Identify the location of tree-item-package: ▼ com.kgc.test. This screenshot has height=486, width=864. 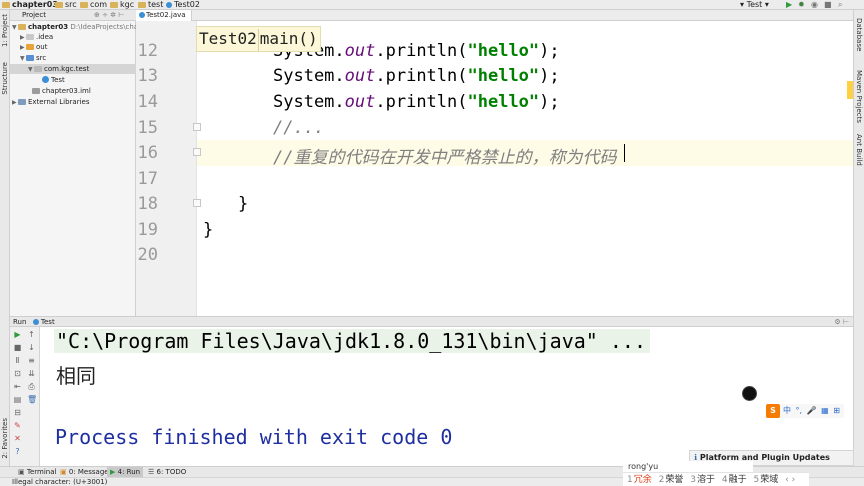
(73, 69).